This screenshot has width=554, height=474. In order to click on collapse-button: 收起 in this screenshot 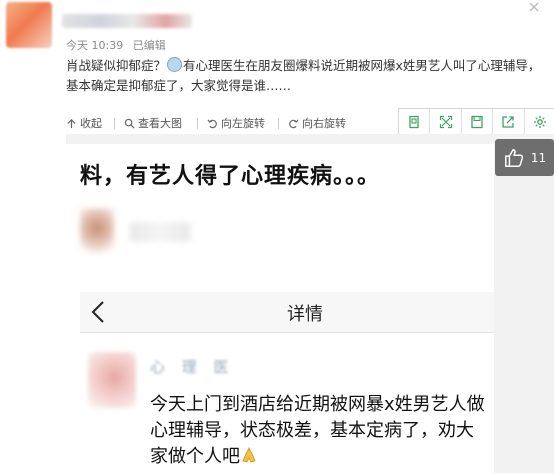, I will do `click(84, 123)`.